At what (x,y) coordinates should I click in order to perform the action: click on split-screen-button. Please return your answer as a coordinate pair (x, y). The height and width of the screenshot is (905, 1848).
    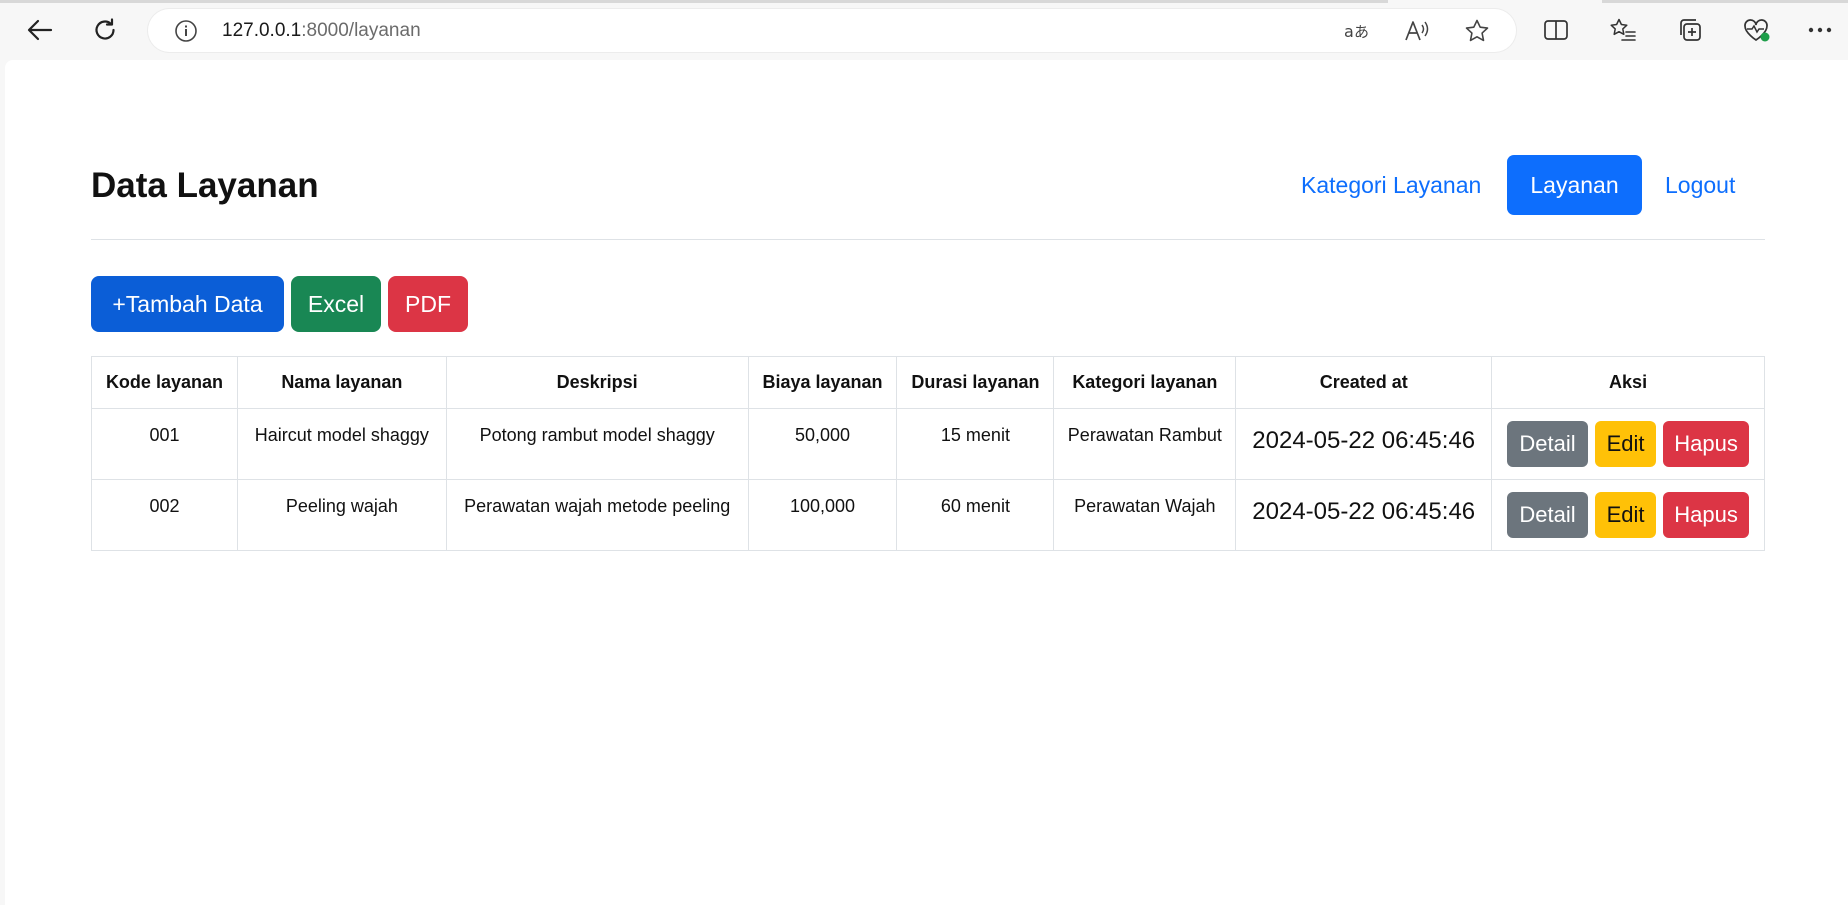
    Looking at the image, I should click on (1556, 30).